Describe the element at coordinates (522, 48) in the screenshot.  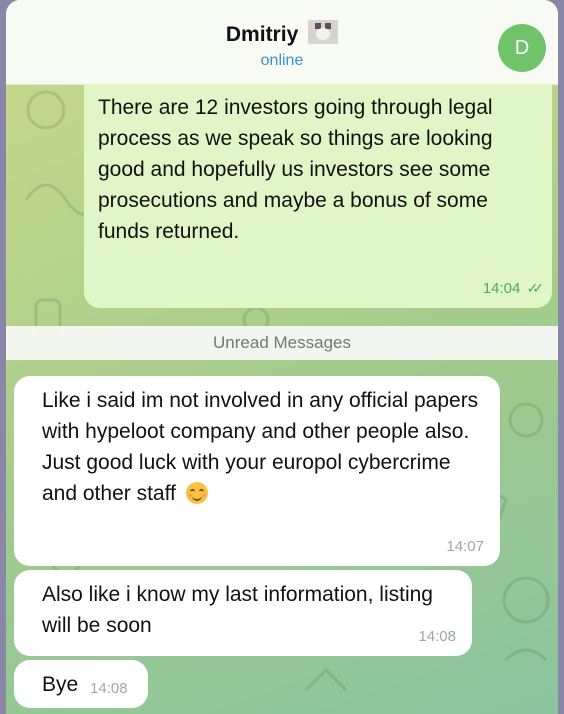
I see `avatar: D` at that location.